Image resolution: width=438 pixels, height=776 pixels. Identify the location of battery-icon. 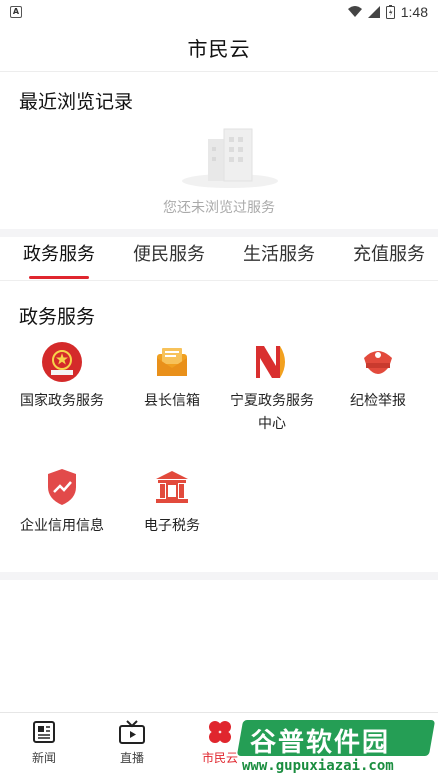
(390, 12).